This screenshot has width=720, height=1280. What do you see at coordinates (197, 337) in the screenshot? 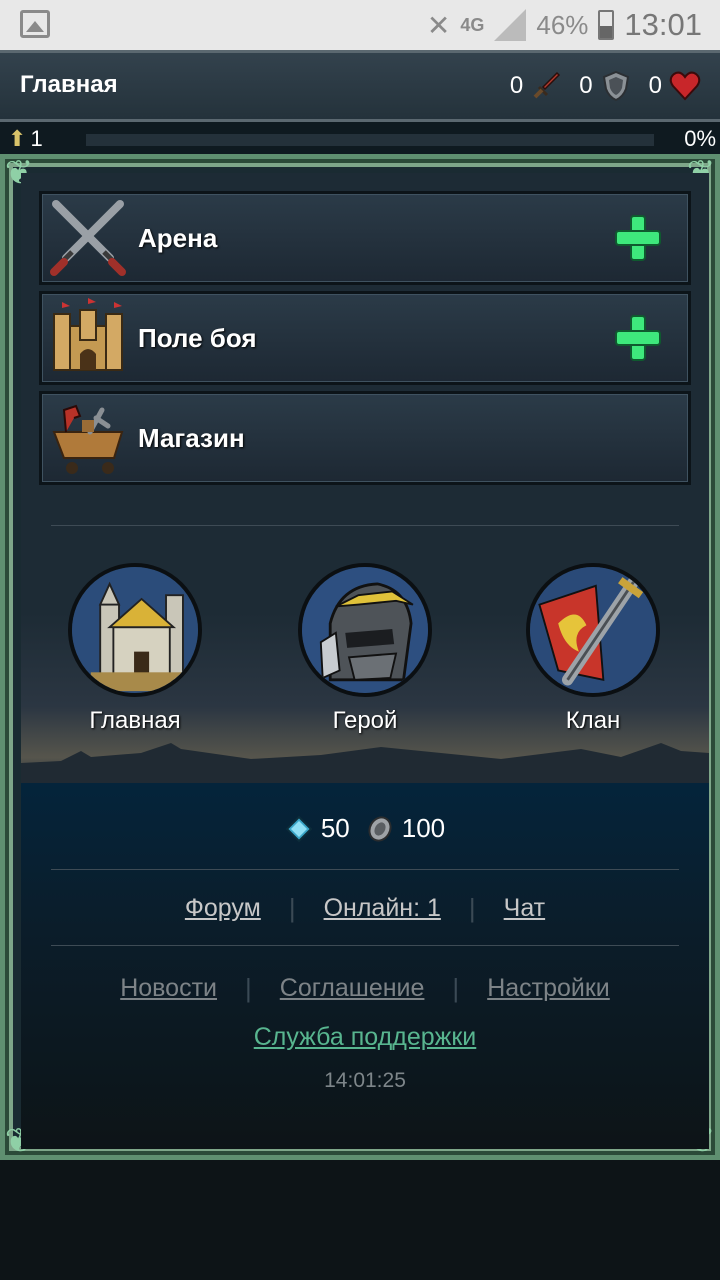
I see `menu-label-battlefield: Поле боя` at bounding box center [197, 337].